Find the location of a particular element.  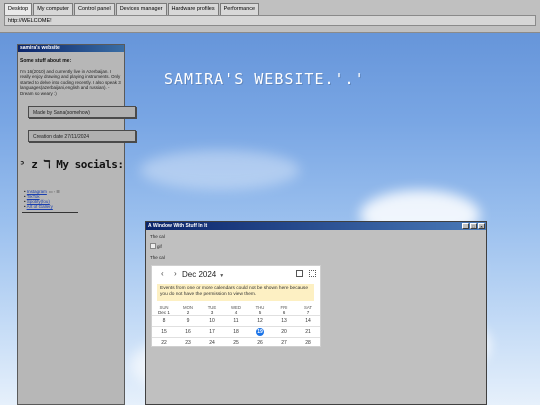

calendar-icon is located at coordinates (299, 273).